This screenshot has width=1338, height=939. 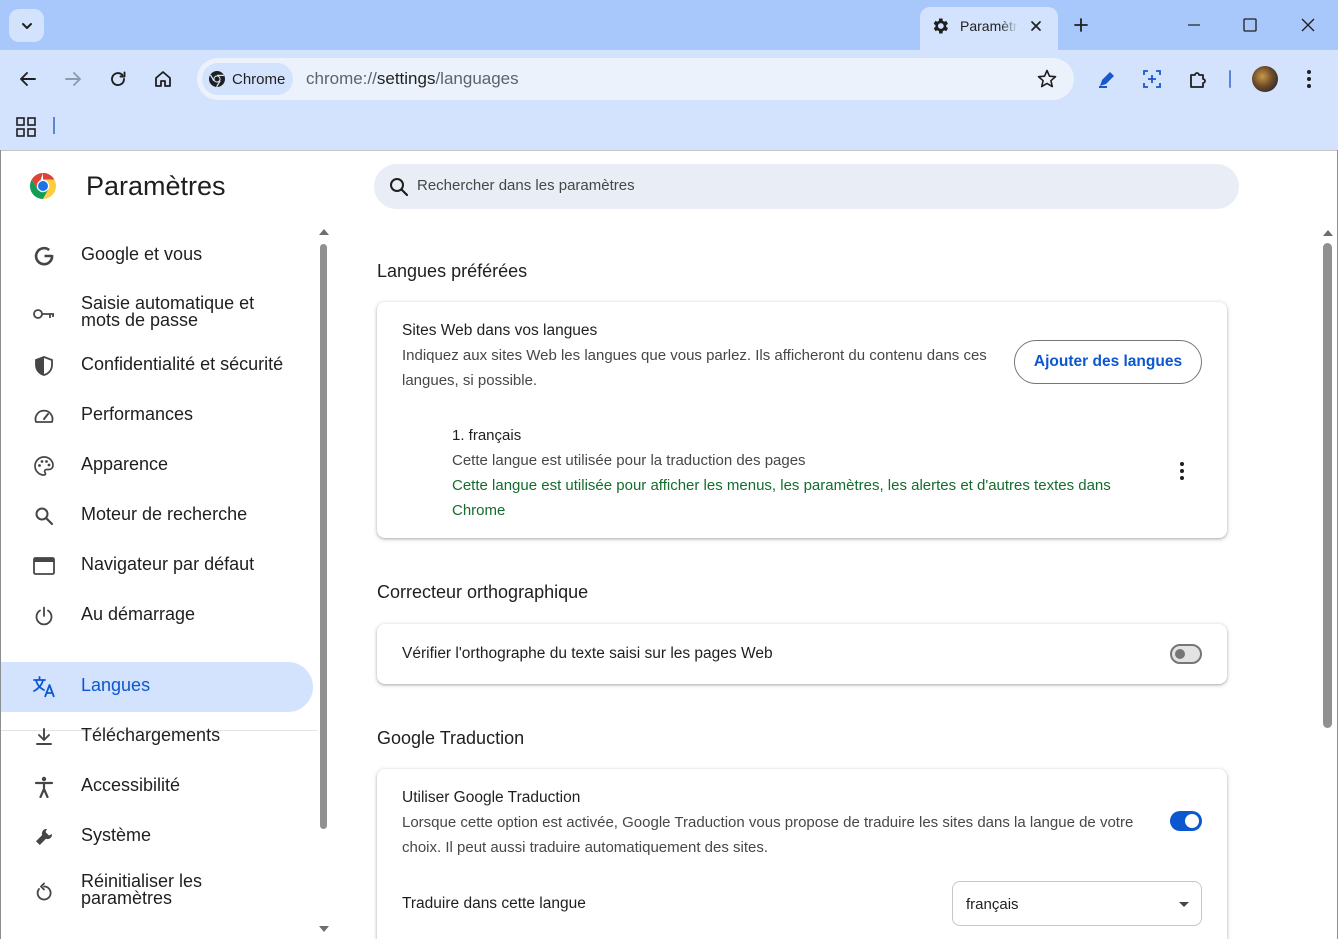 What do you see at coordinates (116, 835) in the screenshot?
I see `sidebar-item-label: Système` at bounding box center [116, 835].